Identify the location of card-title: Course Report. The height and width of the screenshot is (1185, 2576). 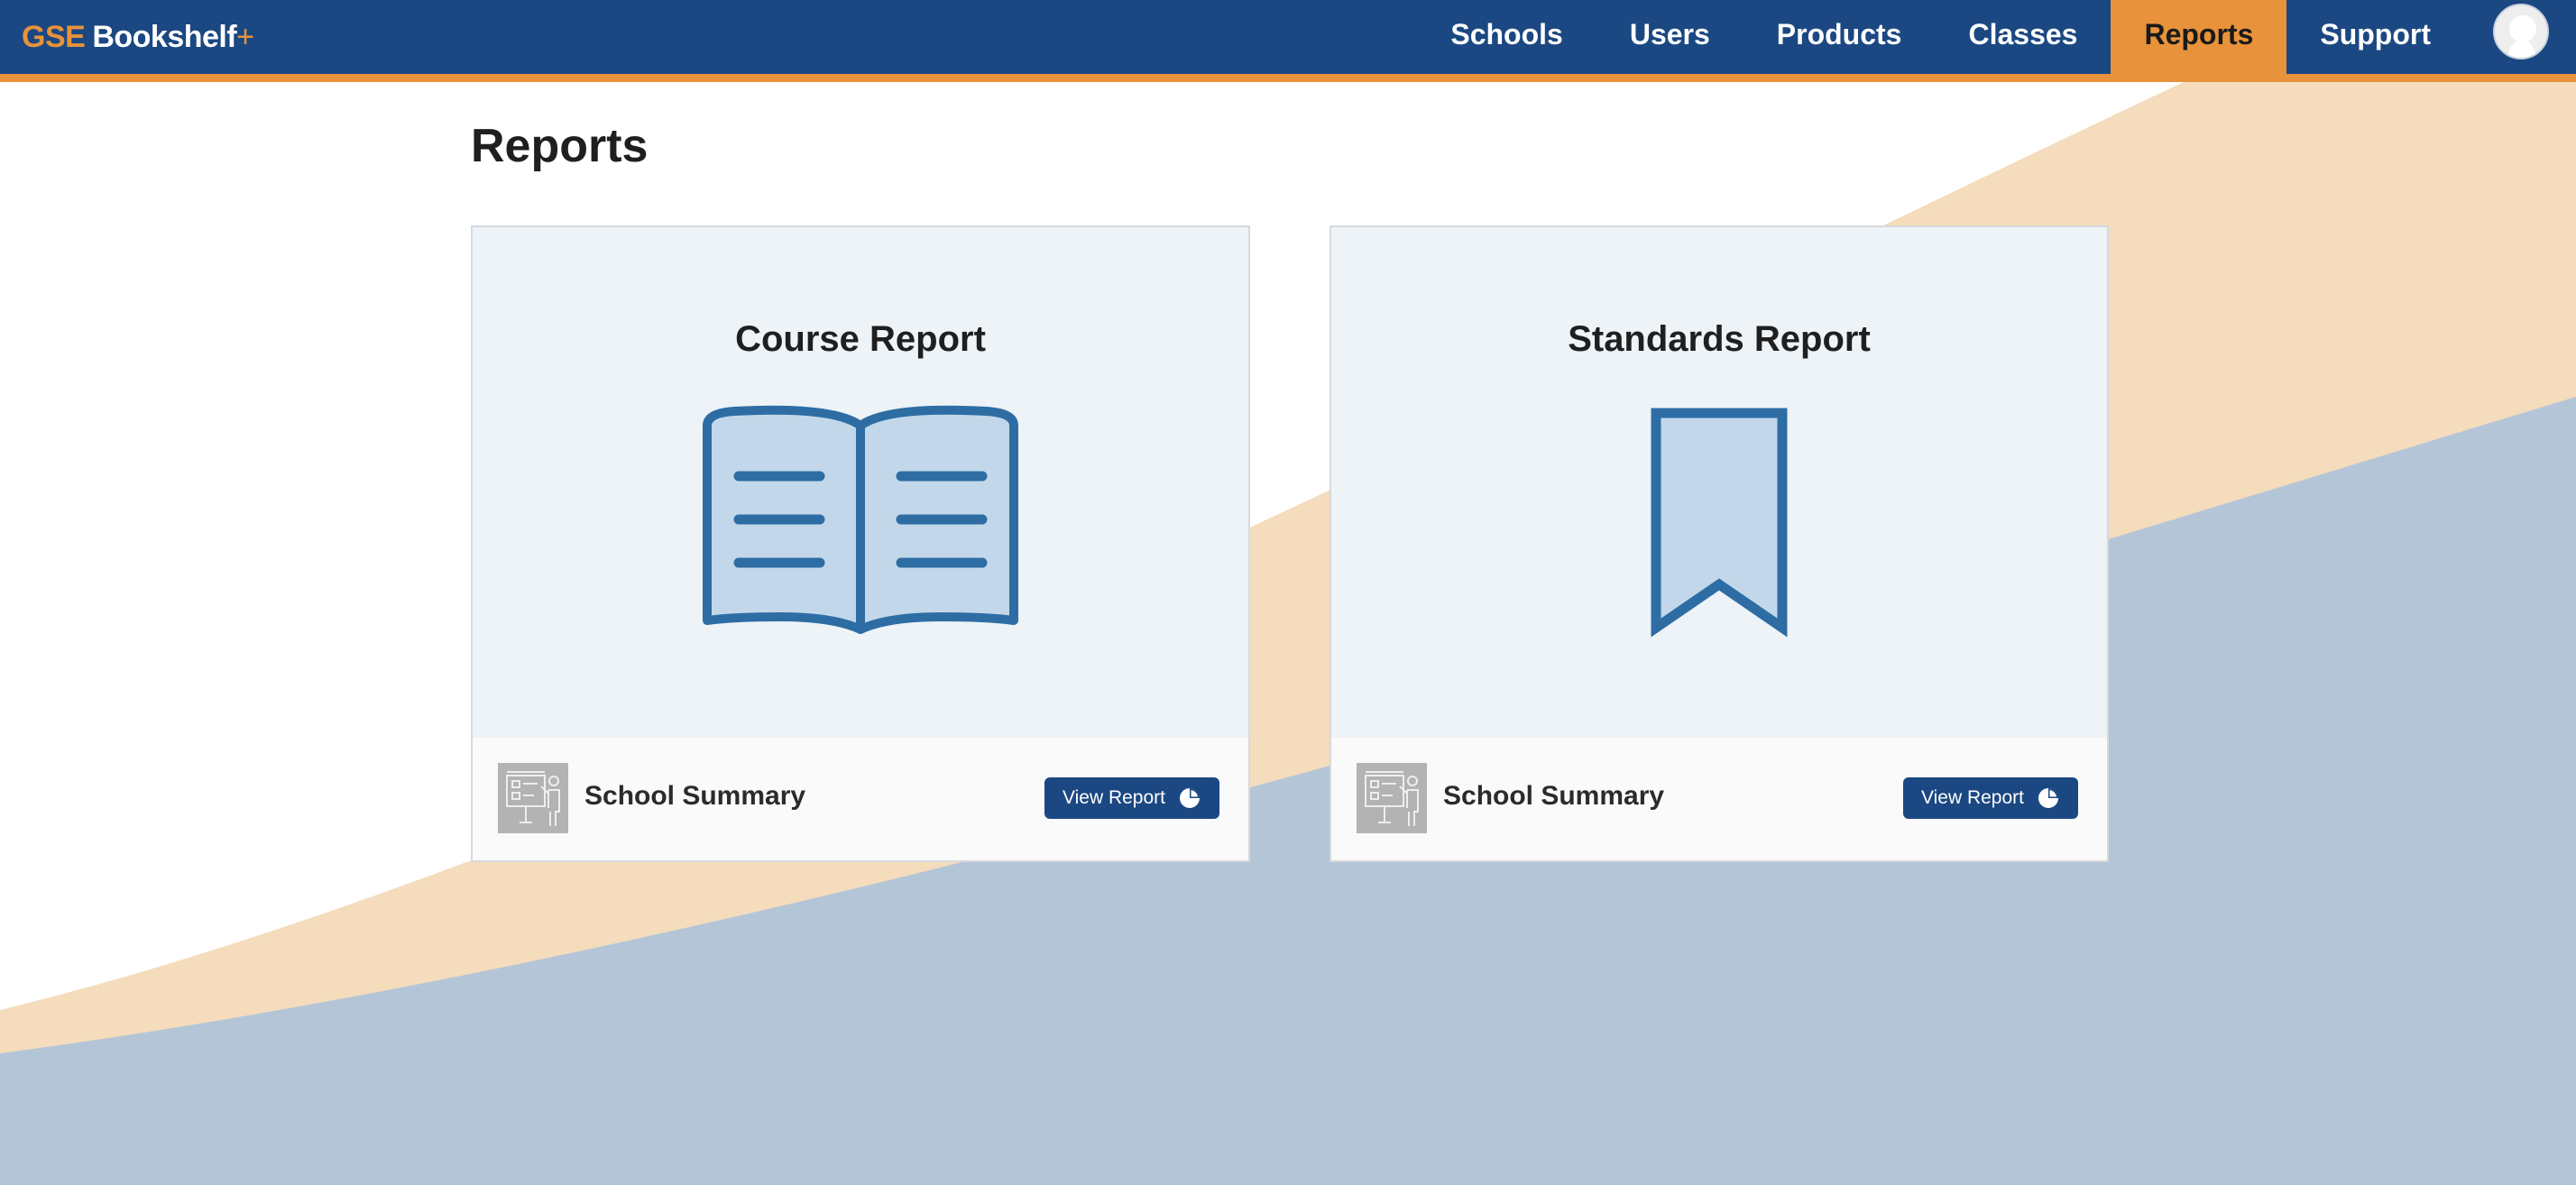
(861, 339).